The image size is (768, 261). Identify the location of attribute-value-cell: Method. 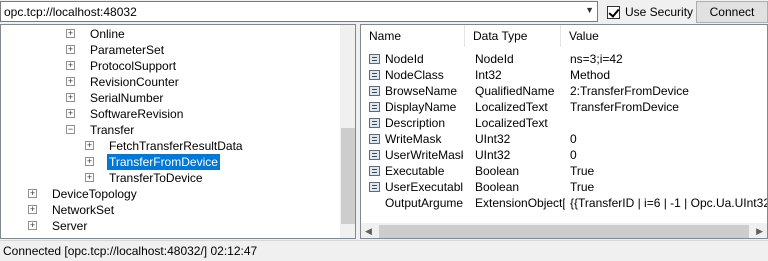
(590, 75).